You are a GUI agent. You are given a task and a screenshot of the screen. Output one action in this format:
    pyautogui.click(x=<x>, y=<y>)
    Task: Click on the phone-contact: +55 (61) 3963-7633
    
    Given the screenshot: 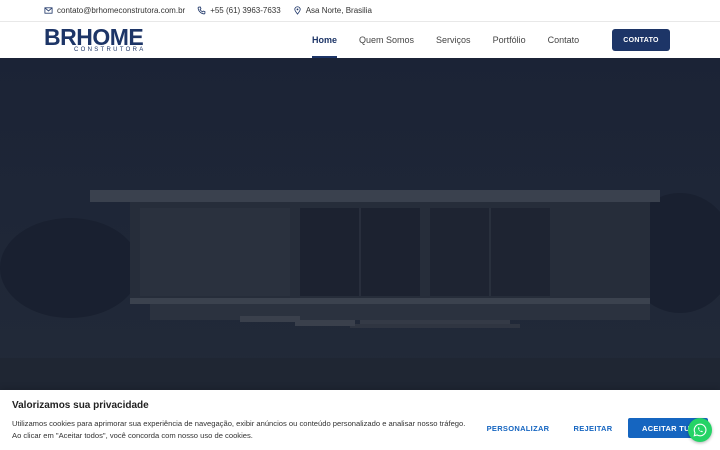 What is the action you would take?
    pyautogui.click(x=239, y=10)
    